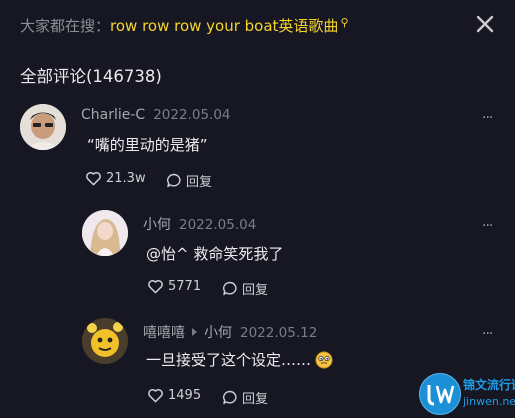 This screenshot has width=515, height=418. Describe the element at coordinates (324, 359) in the screenshot. I see `emoji-icon` at that location.